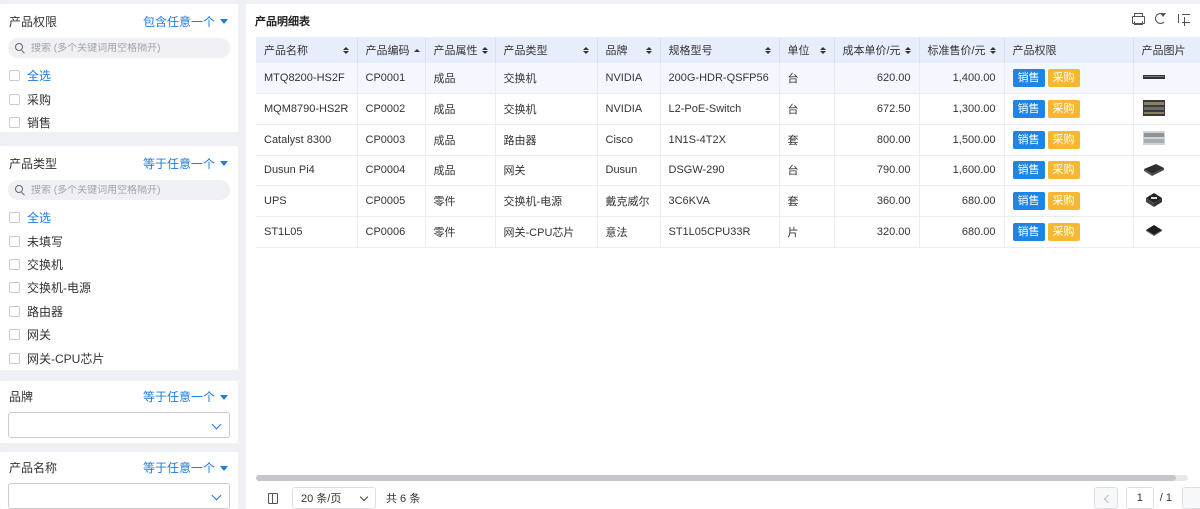  Describe the element at coordinates (119, 425) in the screenshot. I see `brand-select` at that location.